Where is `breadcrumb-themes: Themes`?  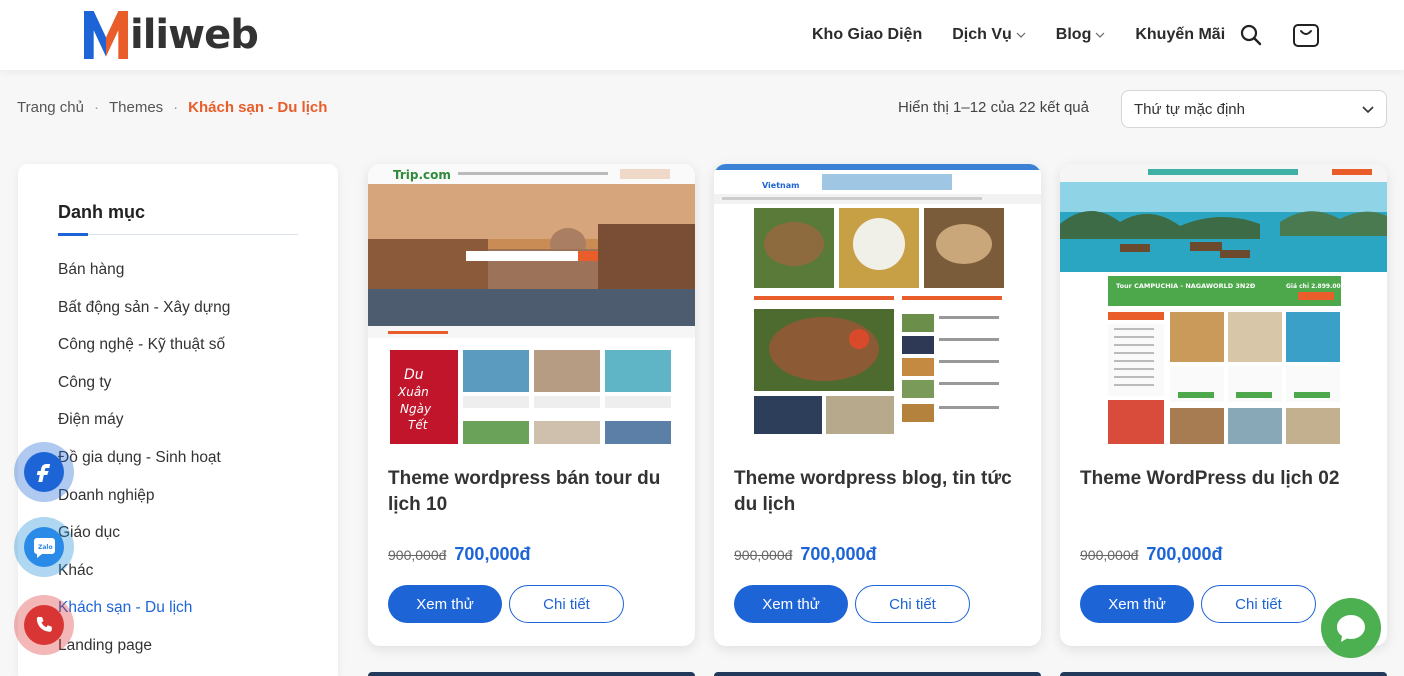
breadcrumb-themes: Themes is located at coordinates (136, 107).